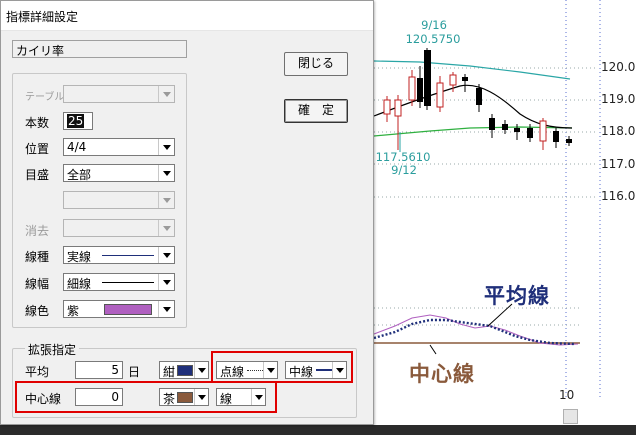 The height and width of the screenshot is (435, 636). What do you see at coordinates (37, 257) in the screenshot?
I see `line-type-label: 線種` at bounding box center [37, 257].